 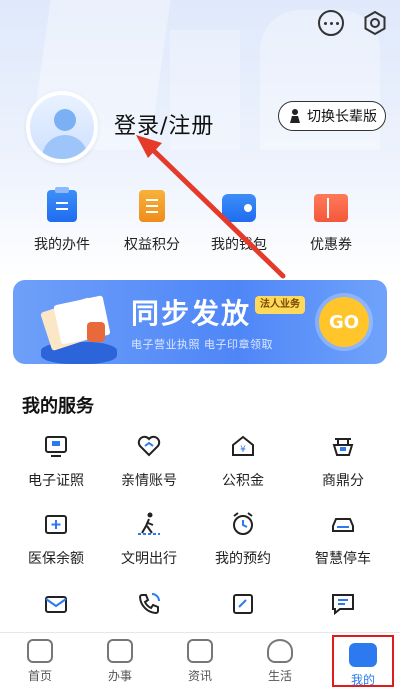 I want to click on tab-label: 资讯, so click(x=199, y=676).